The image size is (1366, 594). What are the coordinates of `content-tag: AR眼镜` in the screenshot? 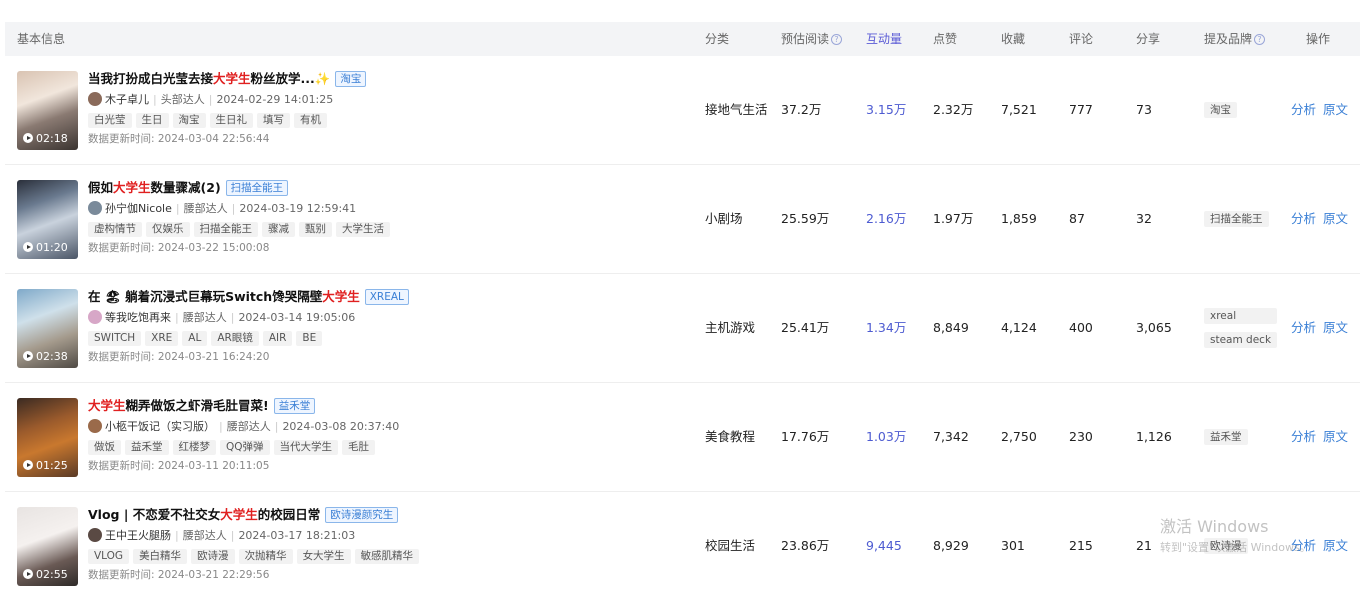 It's located at (235, 338).